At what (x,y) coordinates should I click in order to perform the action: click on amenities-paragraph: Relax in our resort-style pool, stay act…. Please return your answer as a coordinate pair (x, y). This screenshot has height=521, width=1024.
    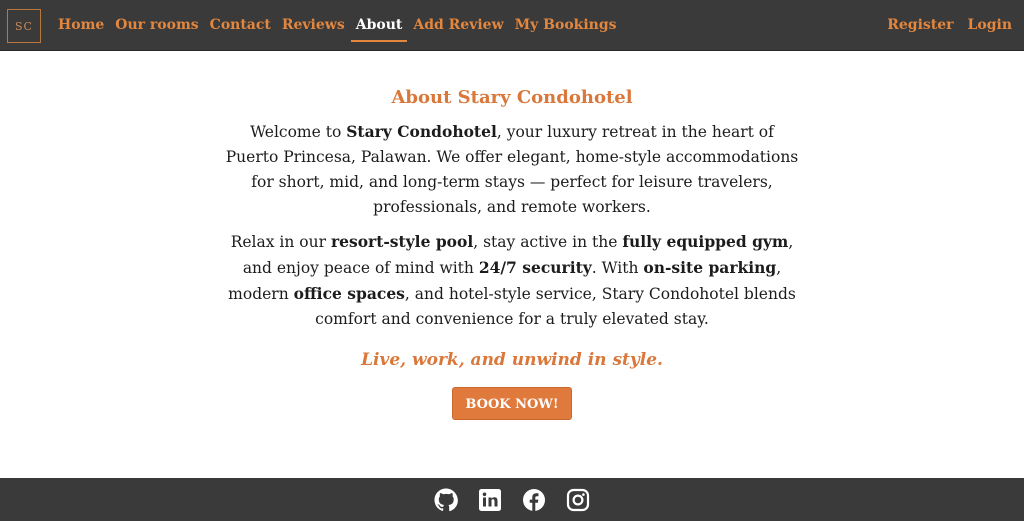
    Looking at the image, I should click on (512, 280).